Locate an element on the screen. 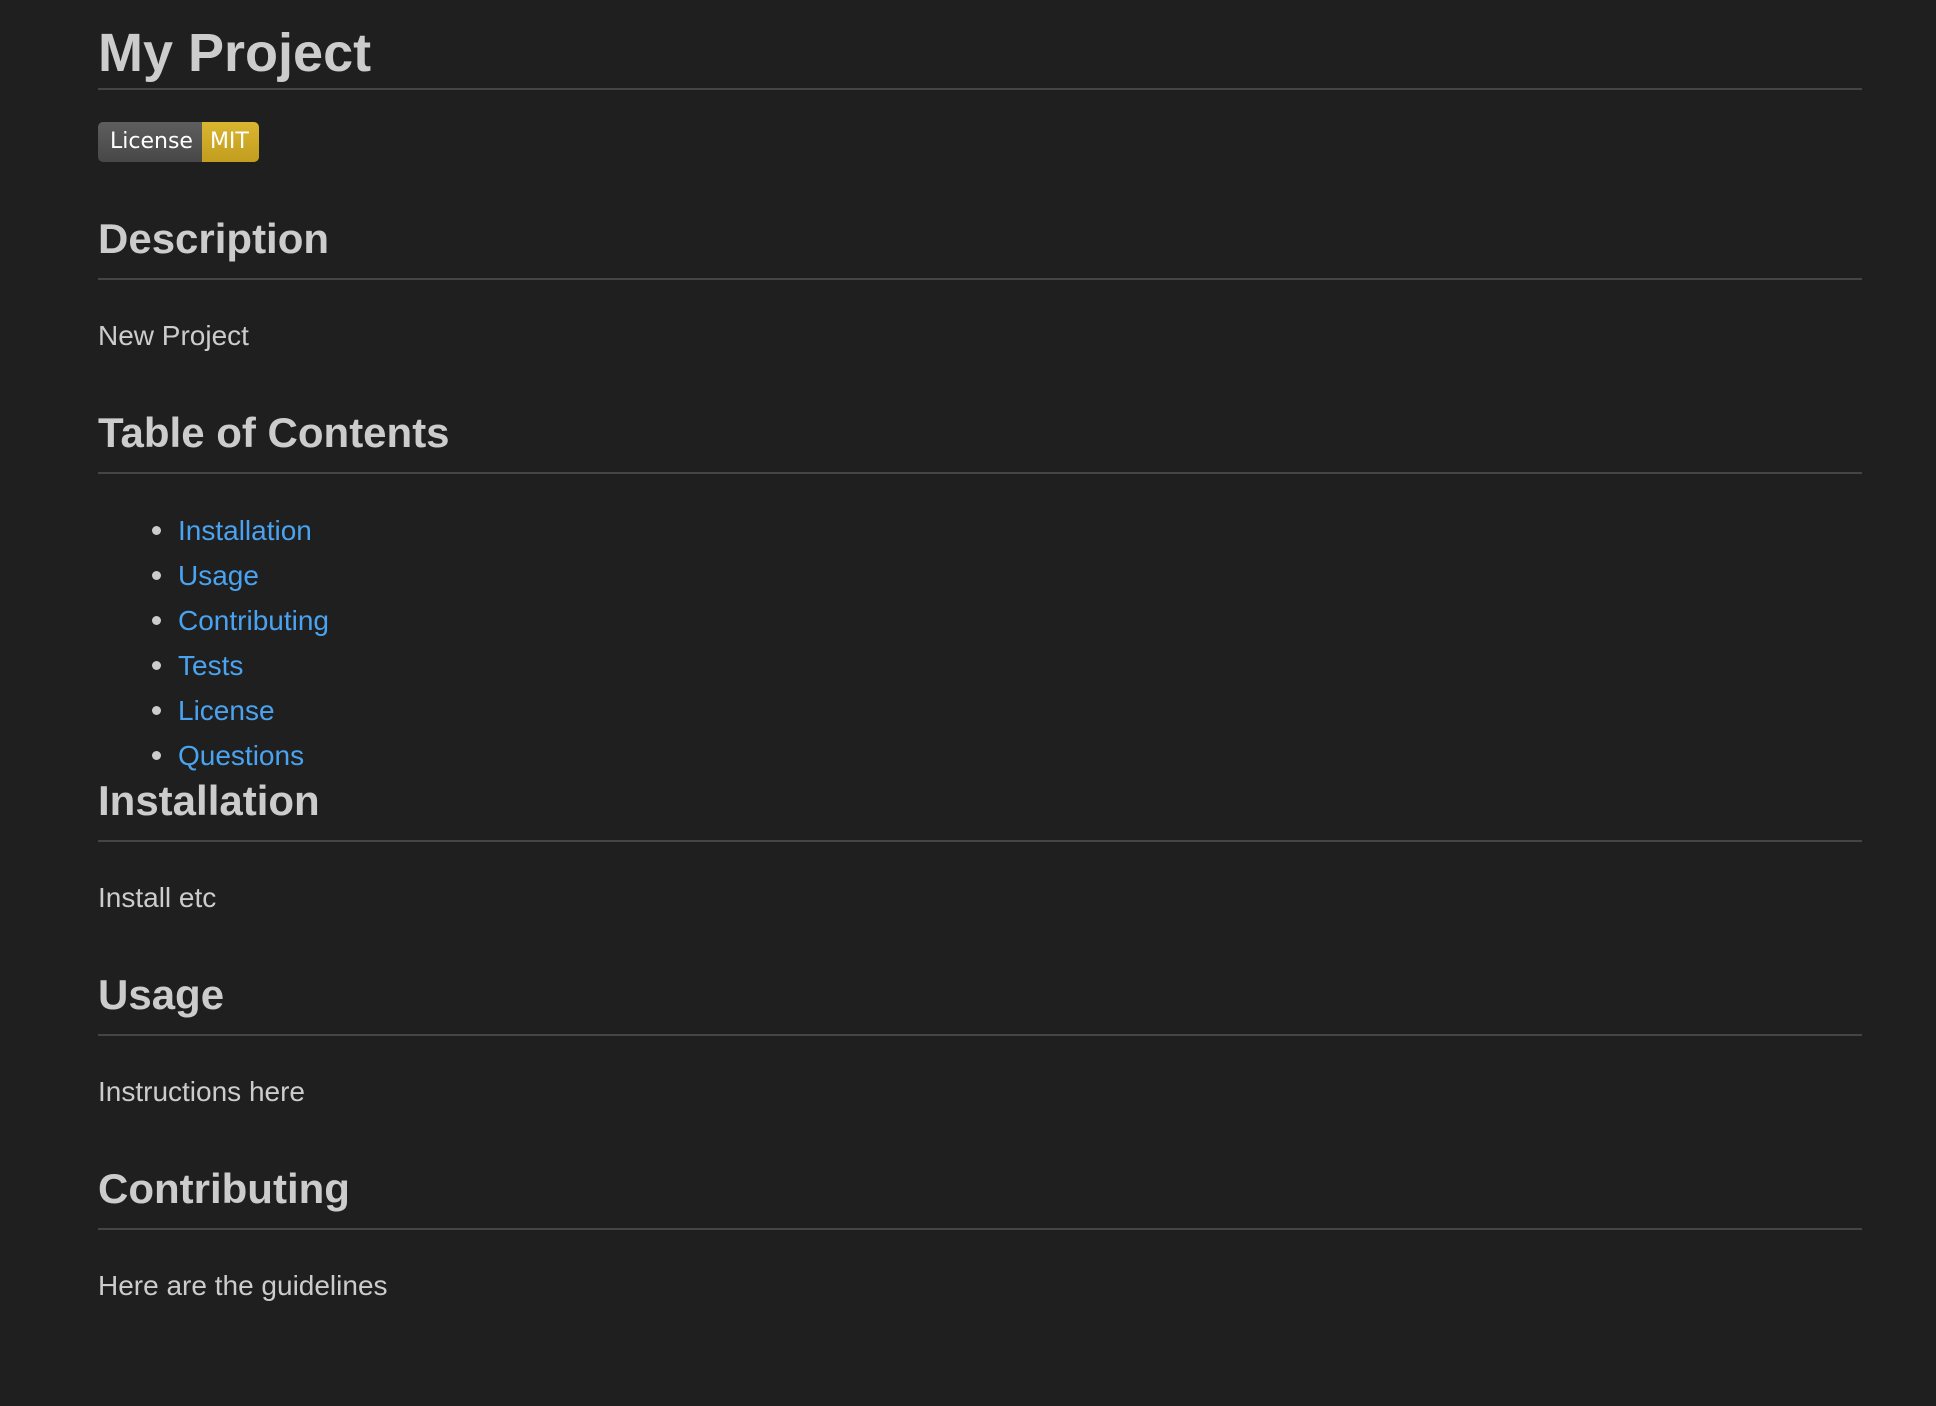 The image size is (1936, 1406). toc-link-installation: Installation is located at coordinates (245, 530).